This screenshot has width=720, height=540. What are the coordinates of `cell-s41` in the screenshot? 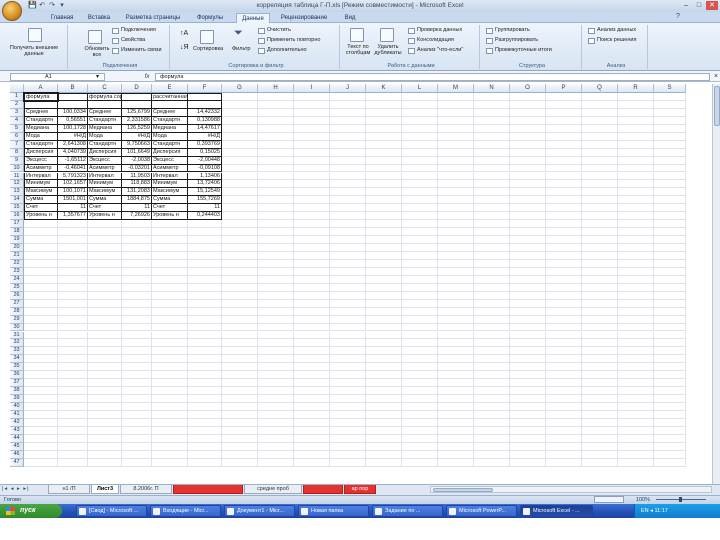 It's located at (670, 415).